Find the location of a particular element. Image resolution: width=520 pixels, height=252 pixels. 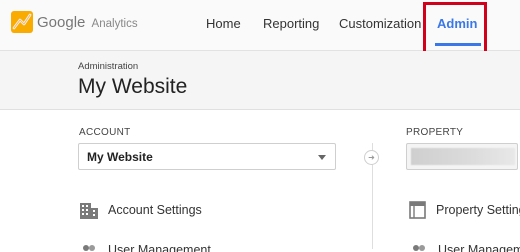

account-settings-link: Account Settings is located at coordinates (140, 210).